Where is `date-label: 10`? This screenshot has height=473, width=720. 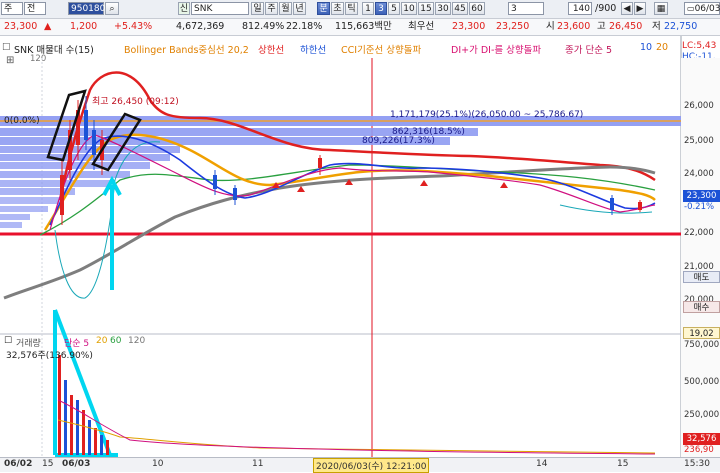
date-label: 10 is located at coordinates (158, 464).